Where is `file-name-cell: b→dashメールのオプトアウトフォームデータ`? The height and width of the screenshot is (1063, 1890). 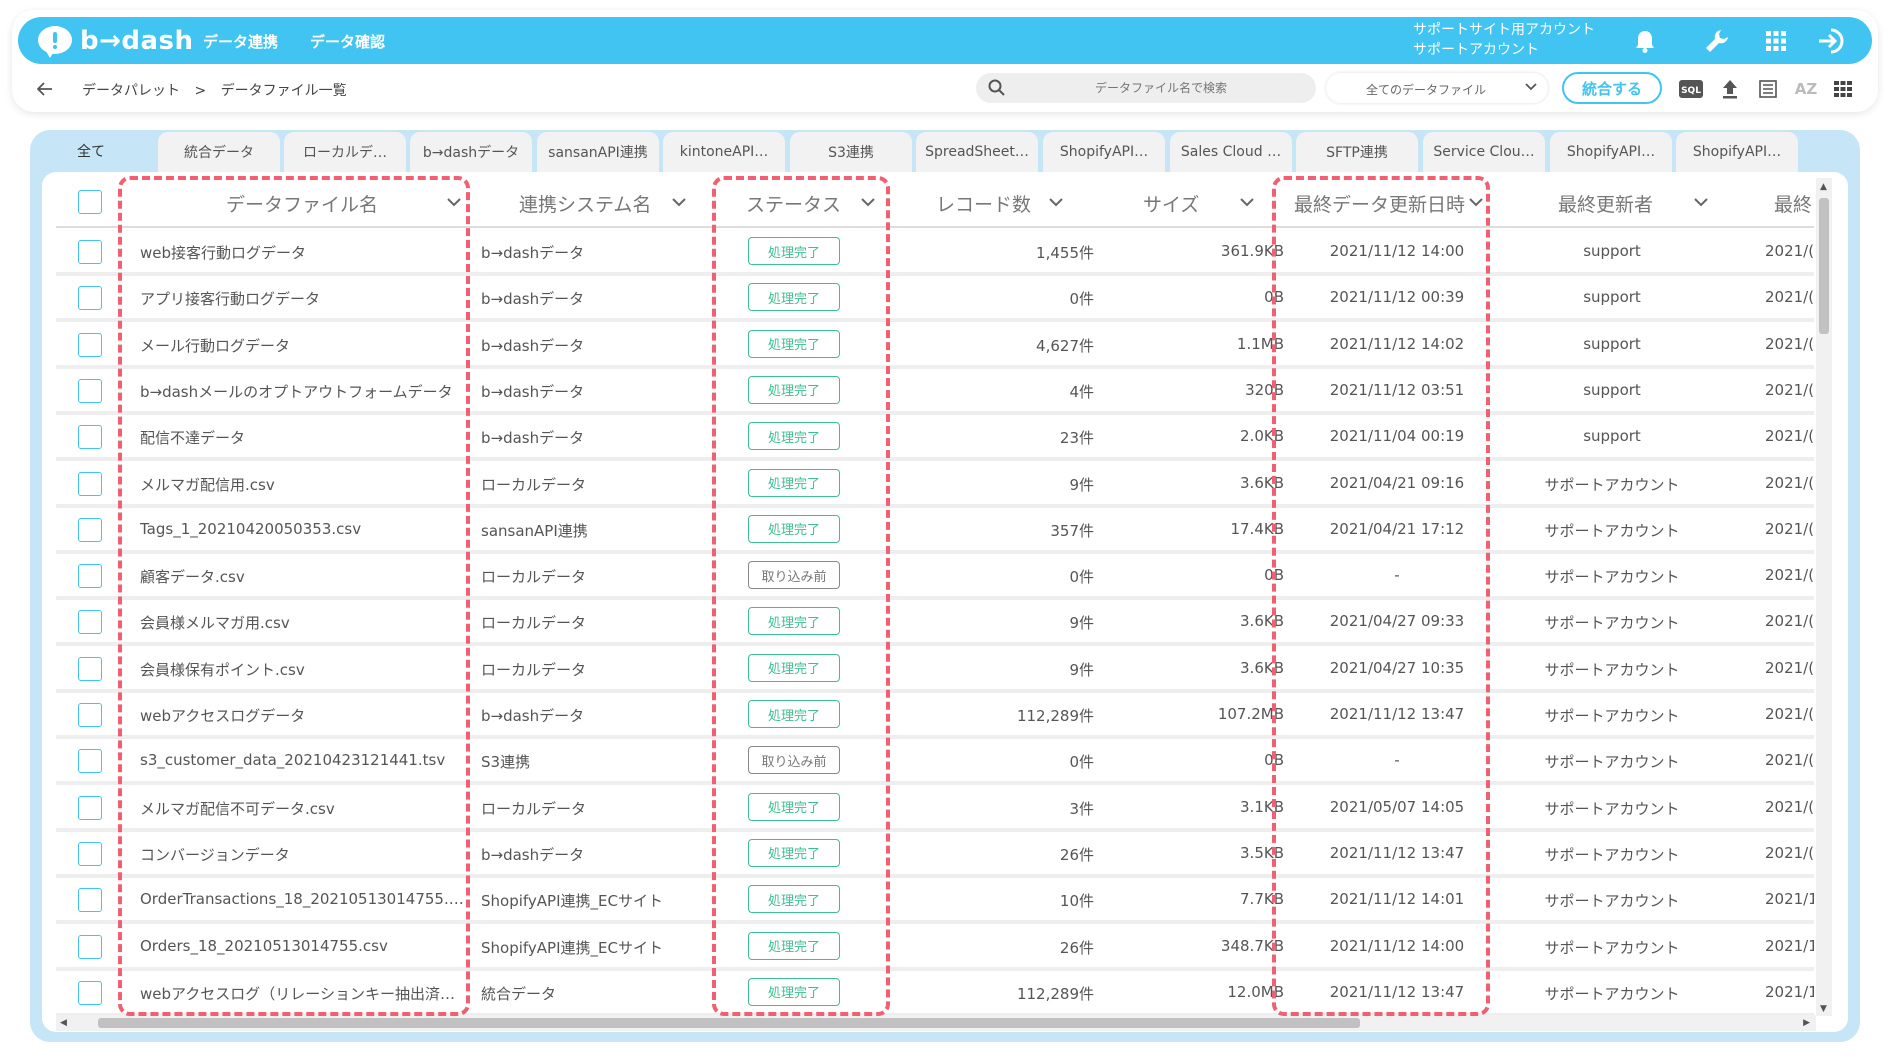 file-name-cell: b→dashメールのオプトアウトフォームデータ is located at coordinates (306, 391).